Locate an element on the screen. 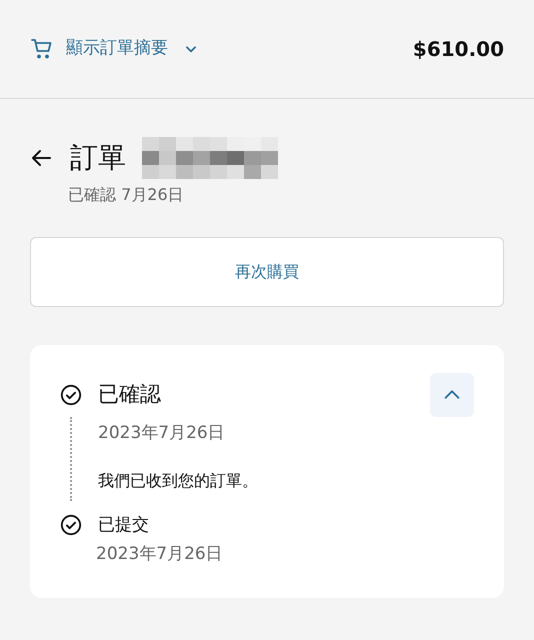  event-title: 已確認 is located at coordinates (129, 394).